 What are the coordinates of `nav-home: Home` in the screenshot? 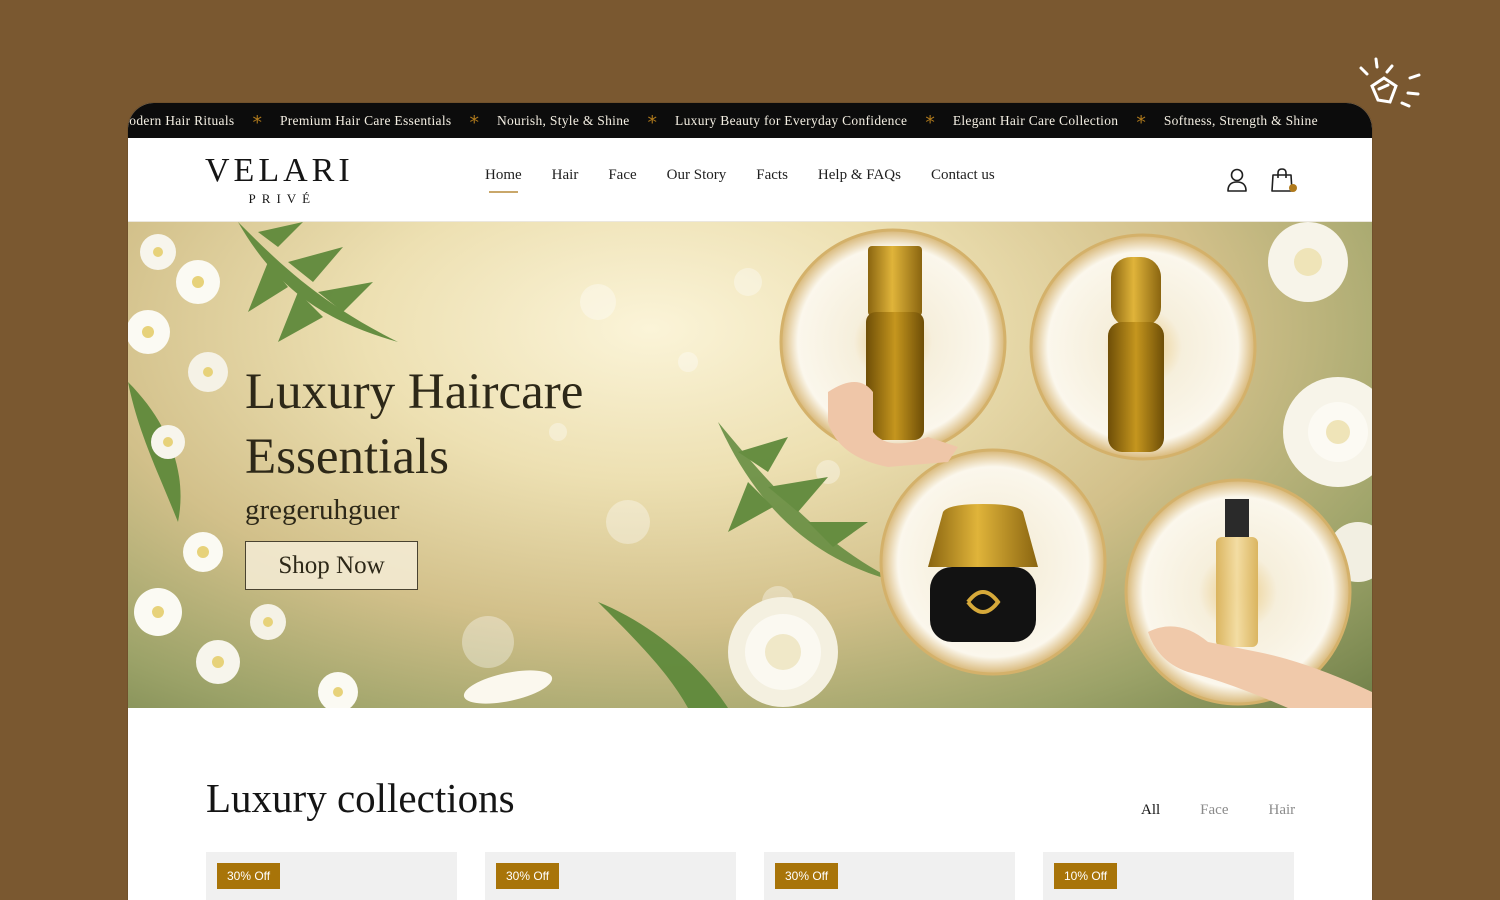 It's located at (503, 180).